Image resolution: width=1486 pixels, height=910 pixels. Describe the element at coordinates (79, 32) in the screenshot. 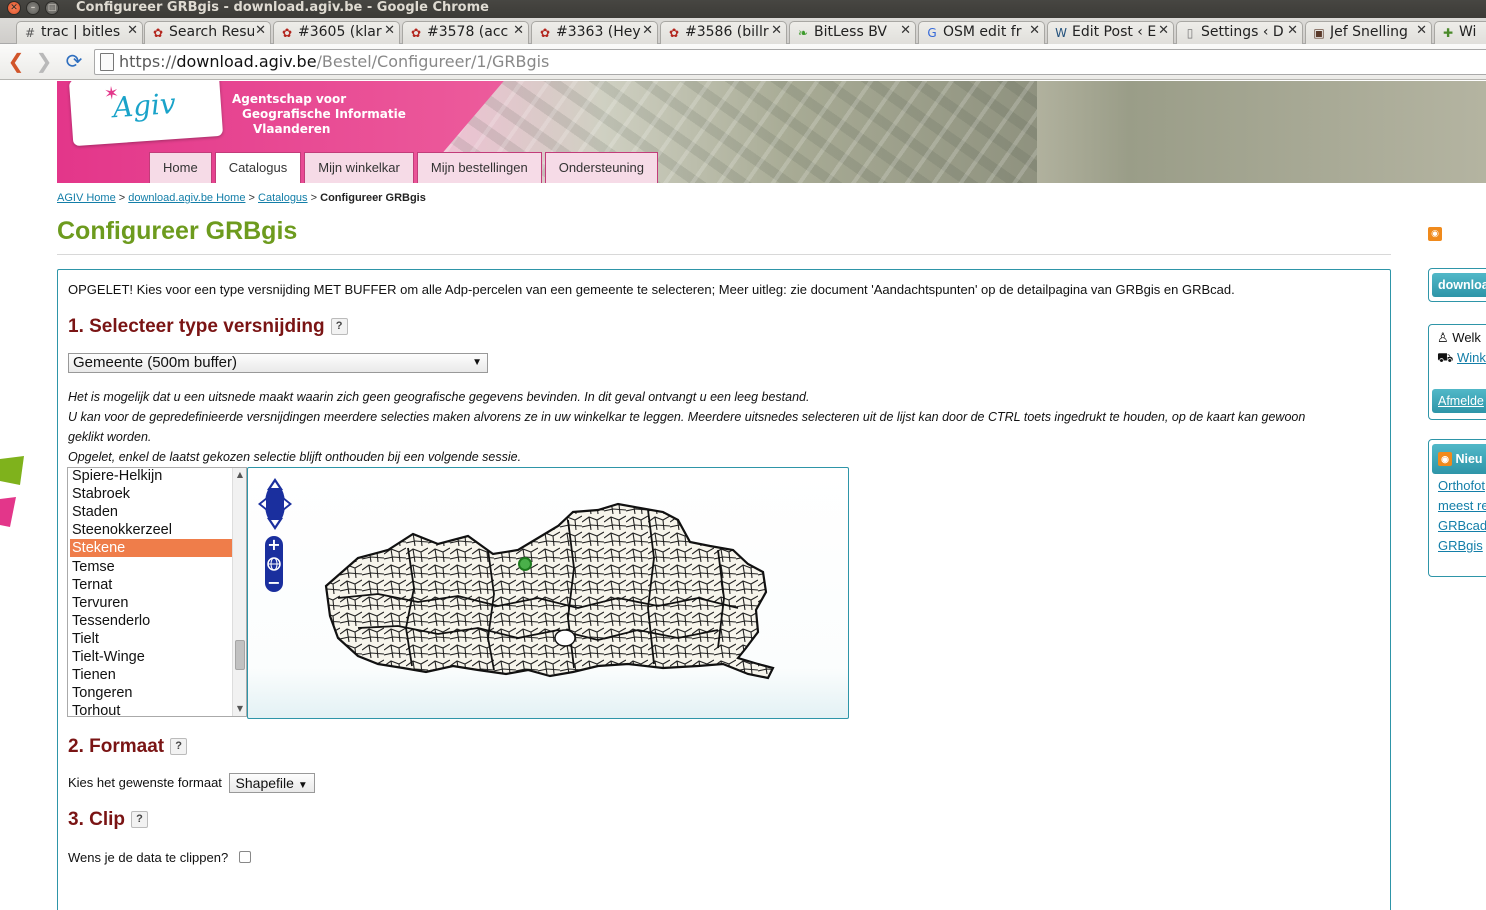

I see `browser-tab: # trac | bitles ✕` at that location.